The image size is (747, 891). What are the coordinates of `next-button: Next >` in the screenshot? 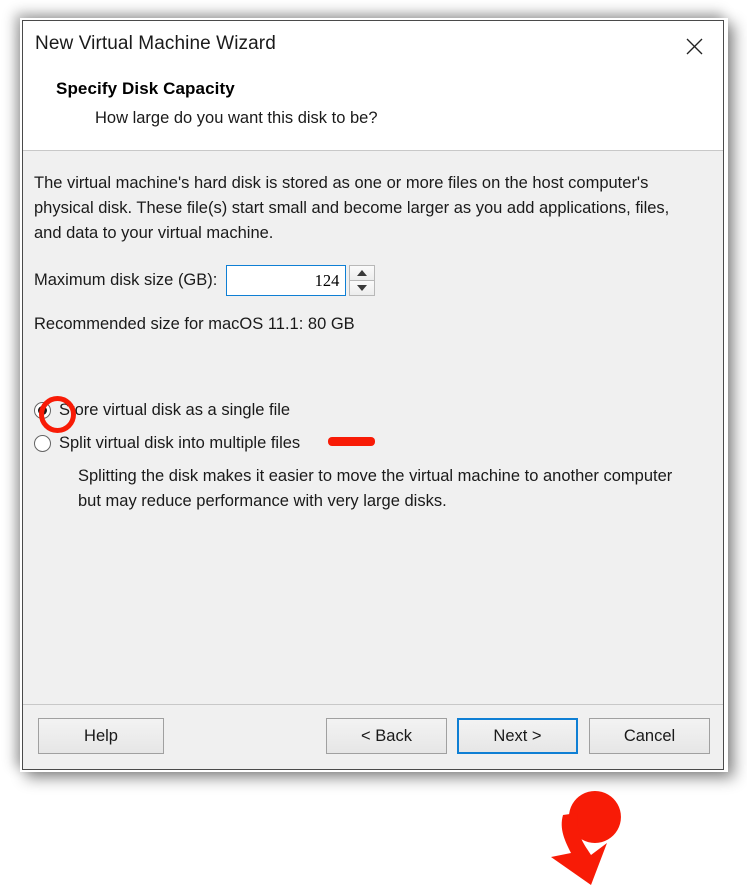 It's located at (517, 736).